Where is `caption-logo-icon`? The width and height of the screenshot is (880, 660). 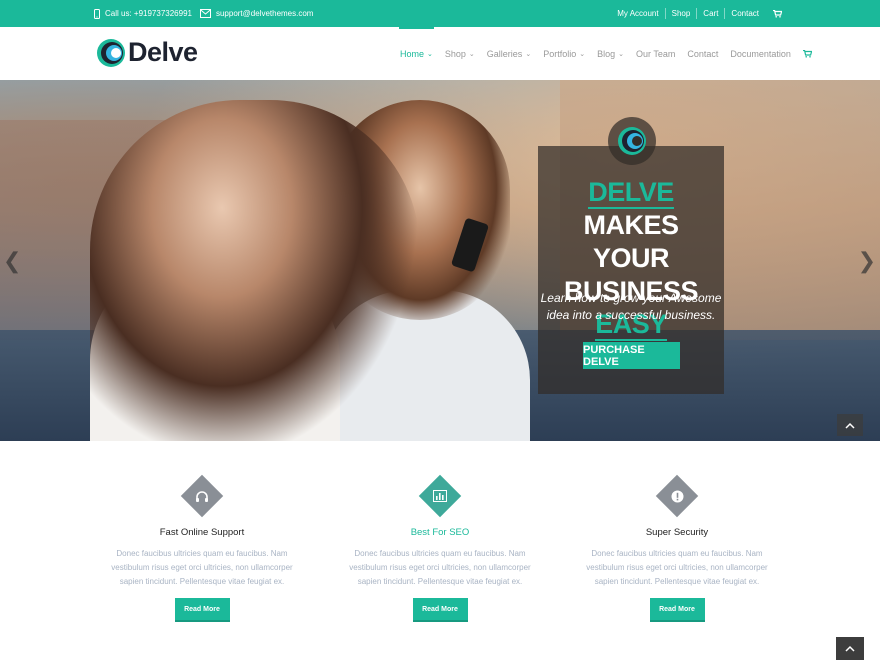
caption-logo-icon is located at coordinates (632, 141).